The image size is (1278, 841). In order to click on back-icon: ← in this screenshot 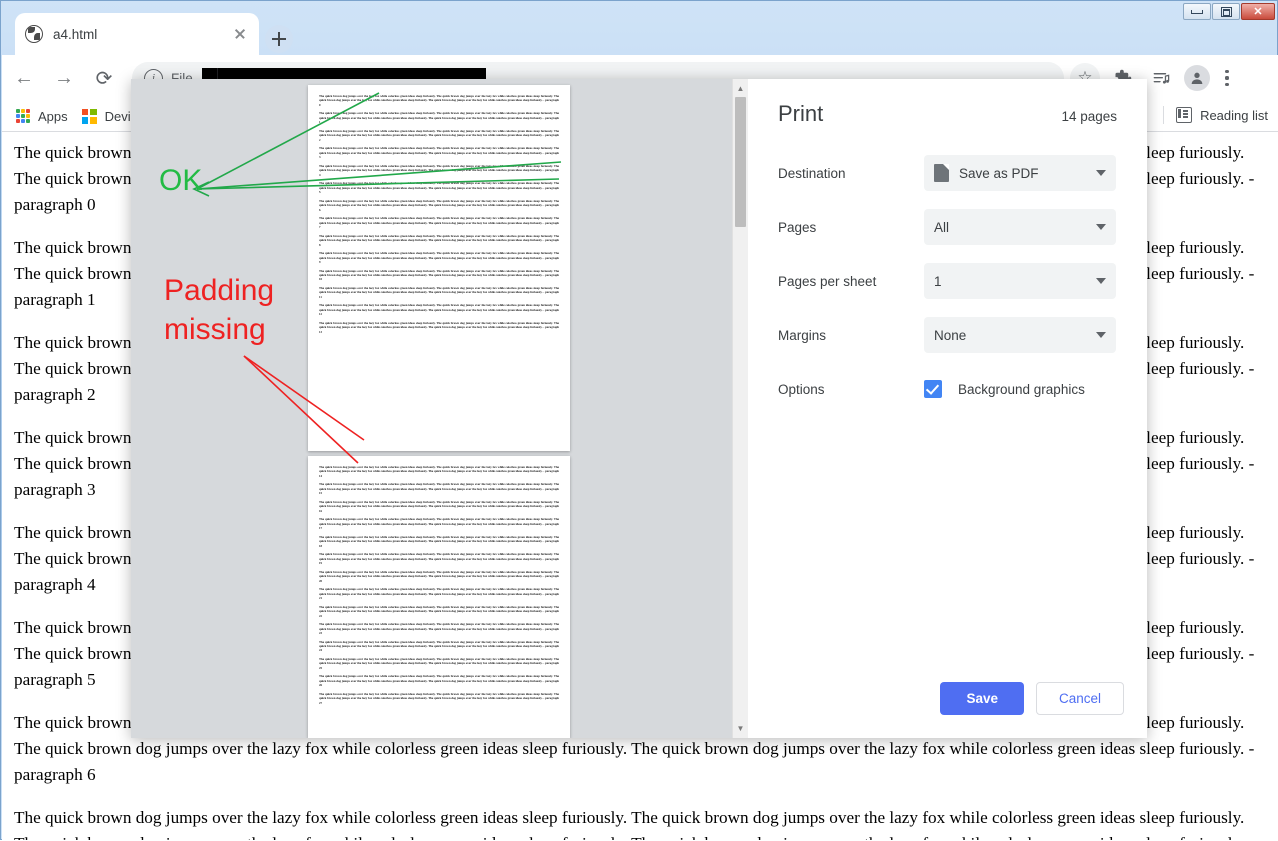, I will do `click(24, 78)`.